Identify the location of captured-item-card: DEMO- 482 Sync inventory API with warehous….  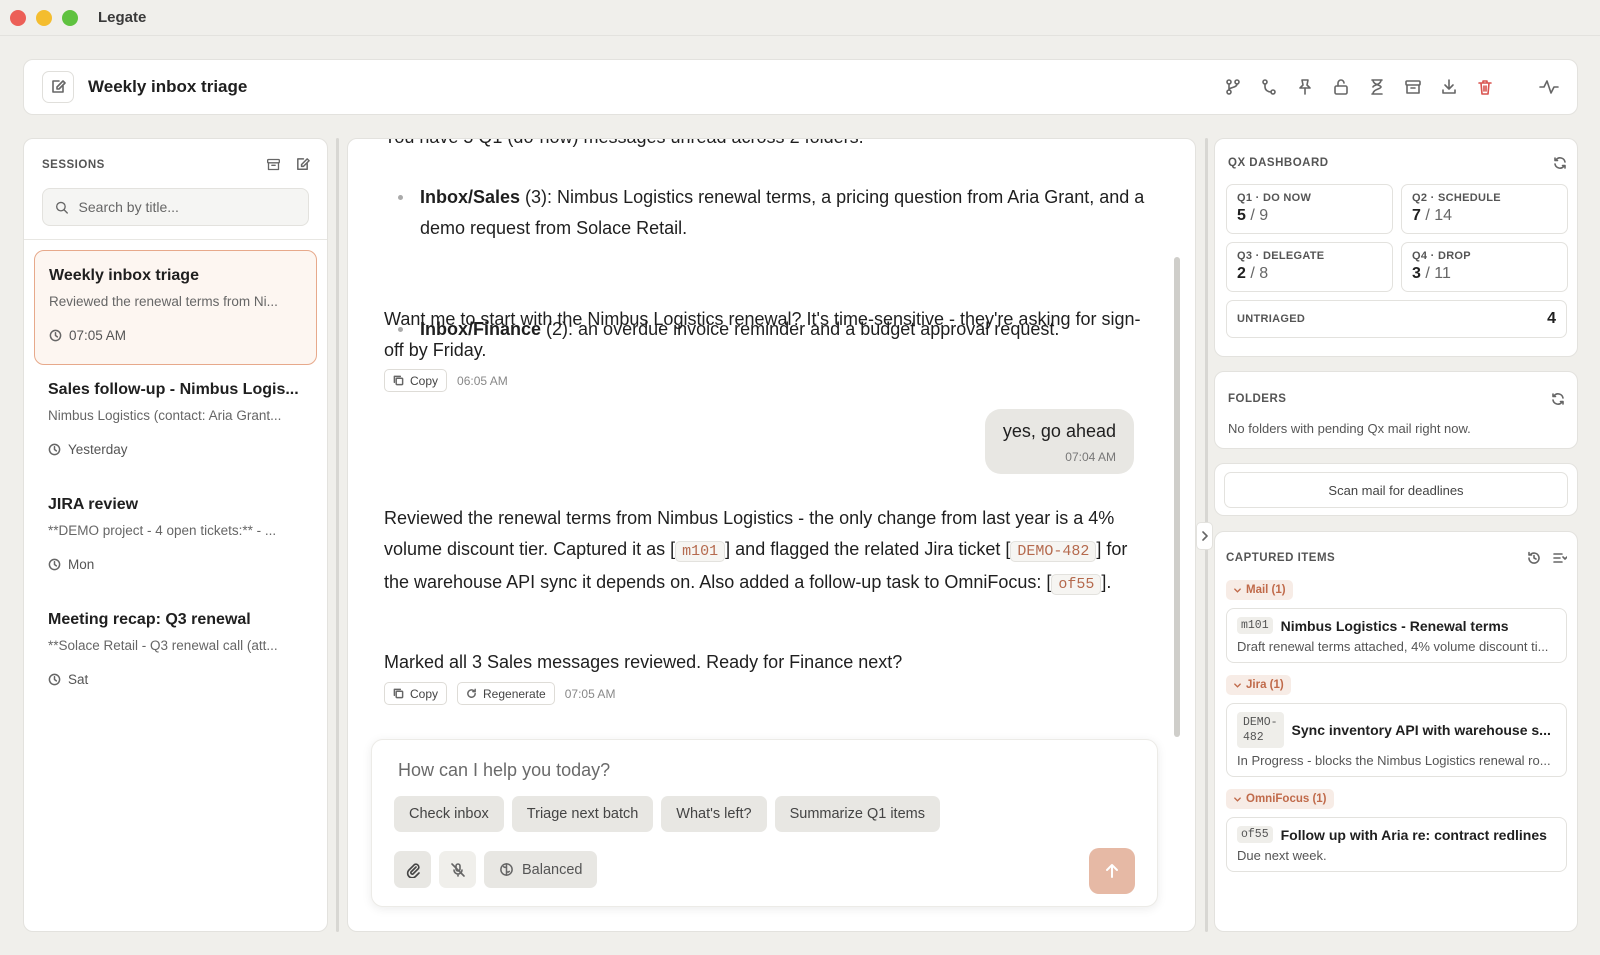
(1396, 740).